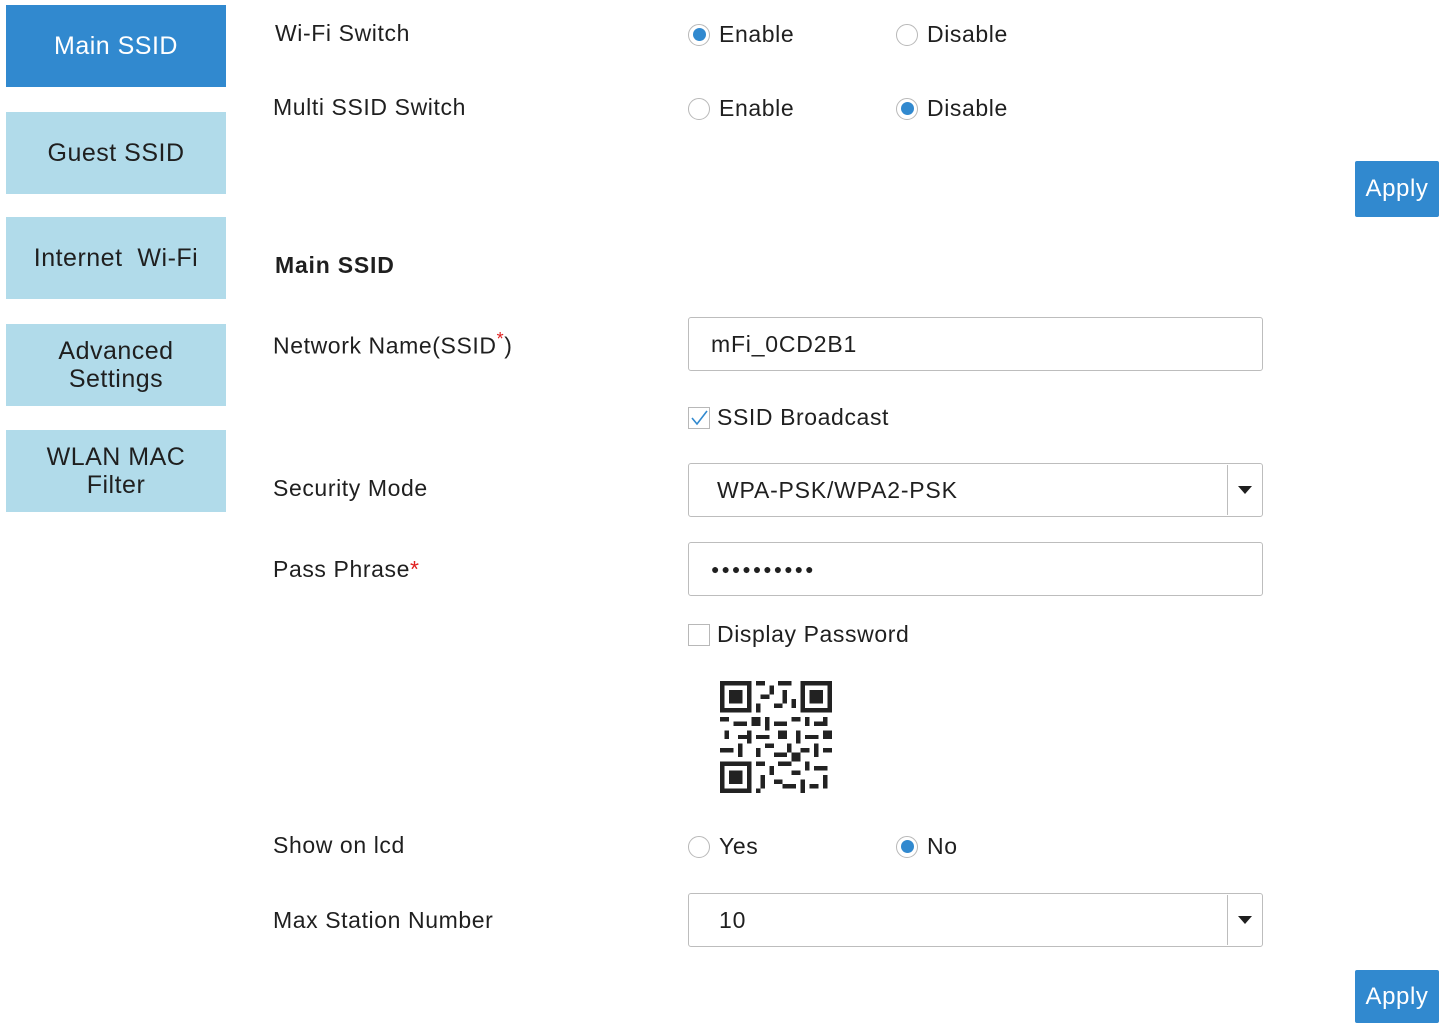 The image size is (1446, 1023). I want to click on sidebar-item-label: Internet Wi-Fi, so click(116, 258).